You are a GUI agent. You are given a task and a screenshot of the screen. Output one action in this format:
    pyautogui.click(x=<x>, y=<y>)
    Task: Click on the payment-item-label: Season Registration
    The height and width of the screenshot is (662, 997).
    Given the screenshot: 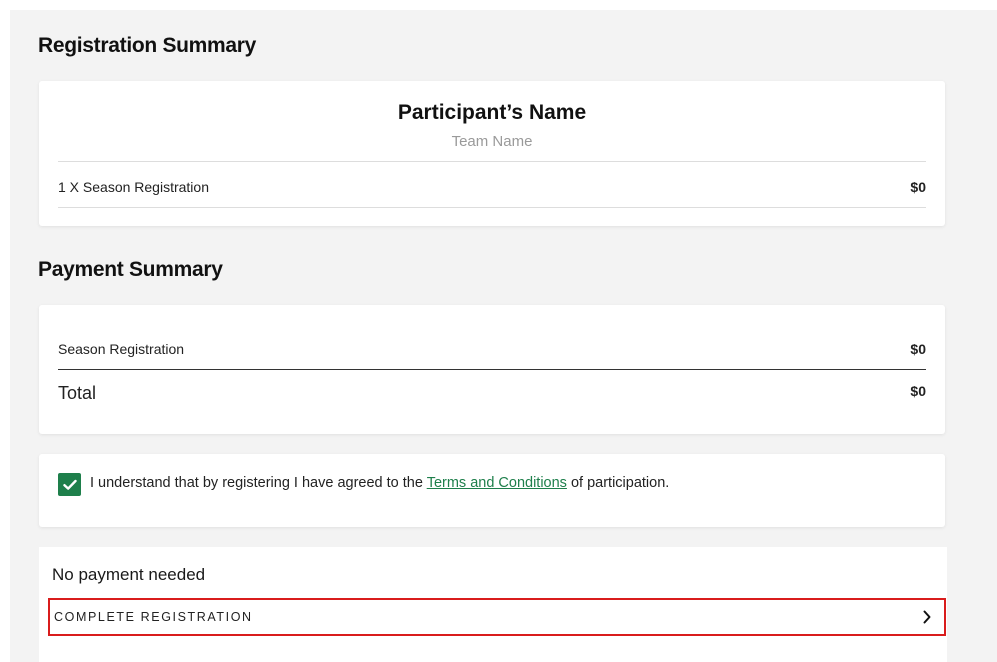 What is the action you would take?
    pyautogui.click(x=121, y=349)
    